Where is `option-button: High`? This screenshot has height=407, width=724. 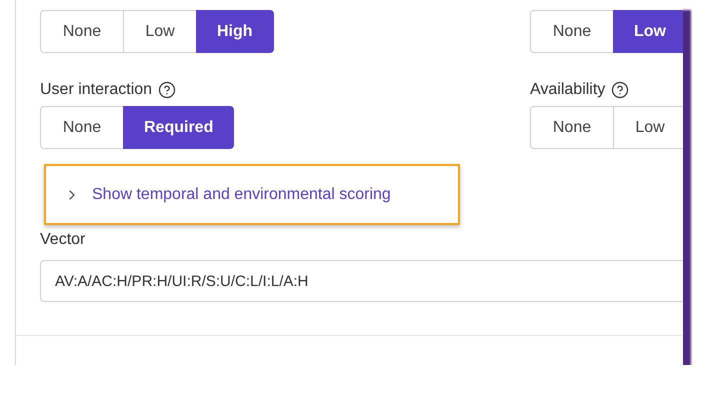 option-button: High is located at coordinates (235, 31).